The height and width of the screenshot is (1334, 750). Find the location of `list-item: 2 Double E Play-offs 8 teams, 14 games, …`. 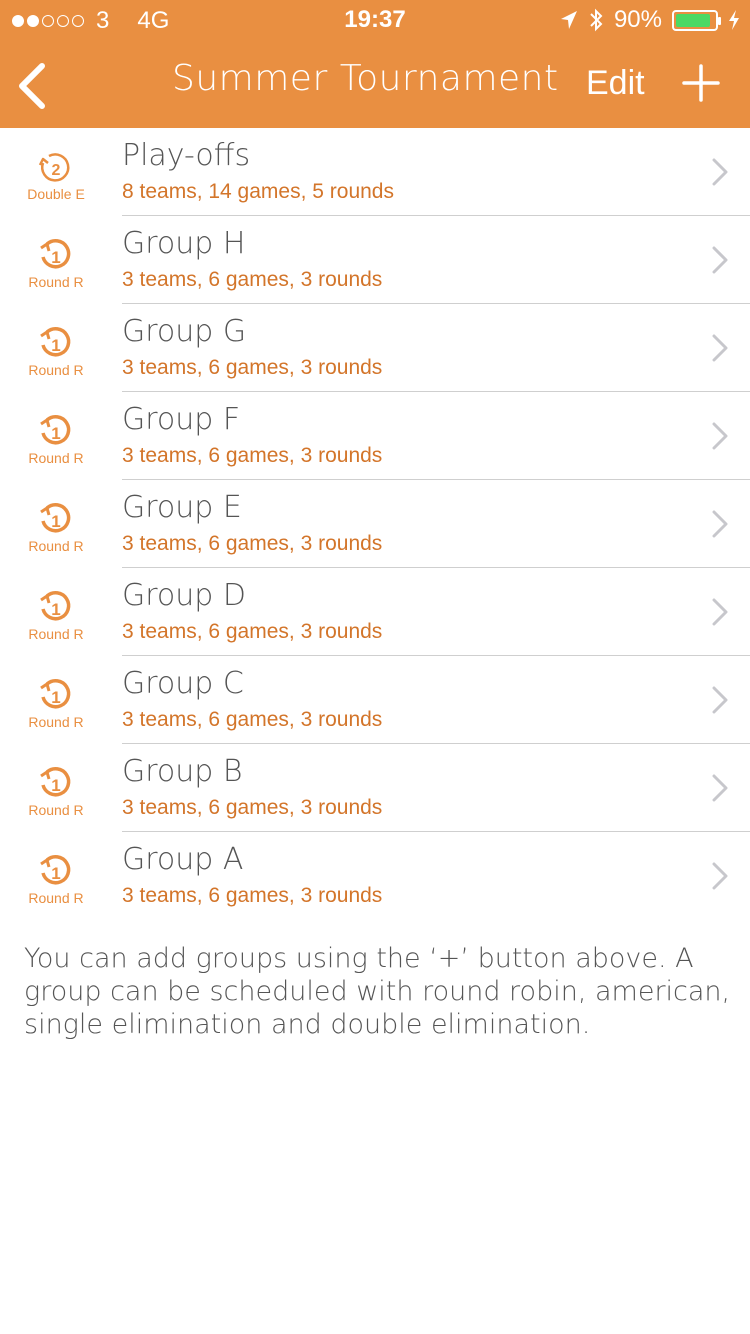

list-item: 2 Double E Play-offs 8 teams, 14 games, … is located at coordinates (375, 172).